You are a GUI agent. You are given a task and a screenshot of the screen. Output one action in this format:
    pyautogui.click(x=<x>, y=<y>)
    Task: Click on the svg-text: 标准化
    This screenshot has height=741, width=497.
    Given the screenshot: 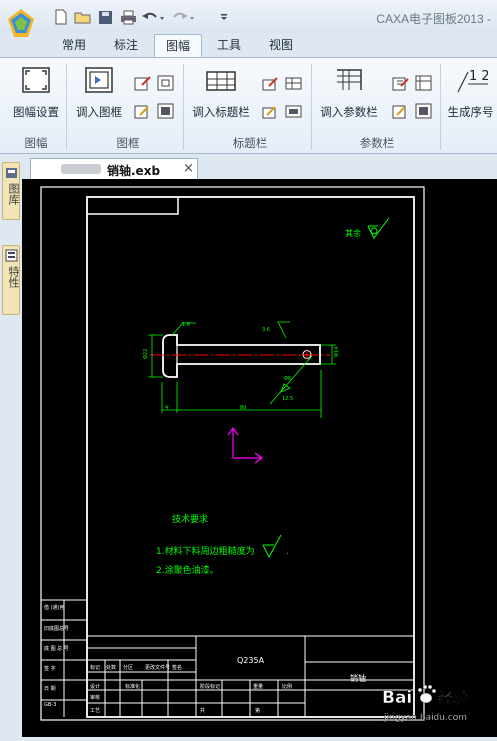 What is the action you would take?
    pyautogui.click(x=132, y=686)
    